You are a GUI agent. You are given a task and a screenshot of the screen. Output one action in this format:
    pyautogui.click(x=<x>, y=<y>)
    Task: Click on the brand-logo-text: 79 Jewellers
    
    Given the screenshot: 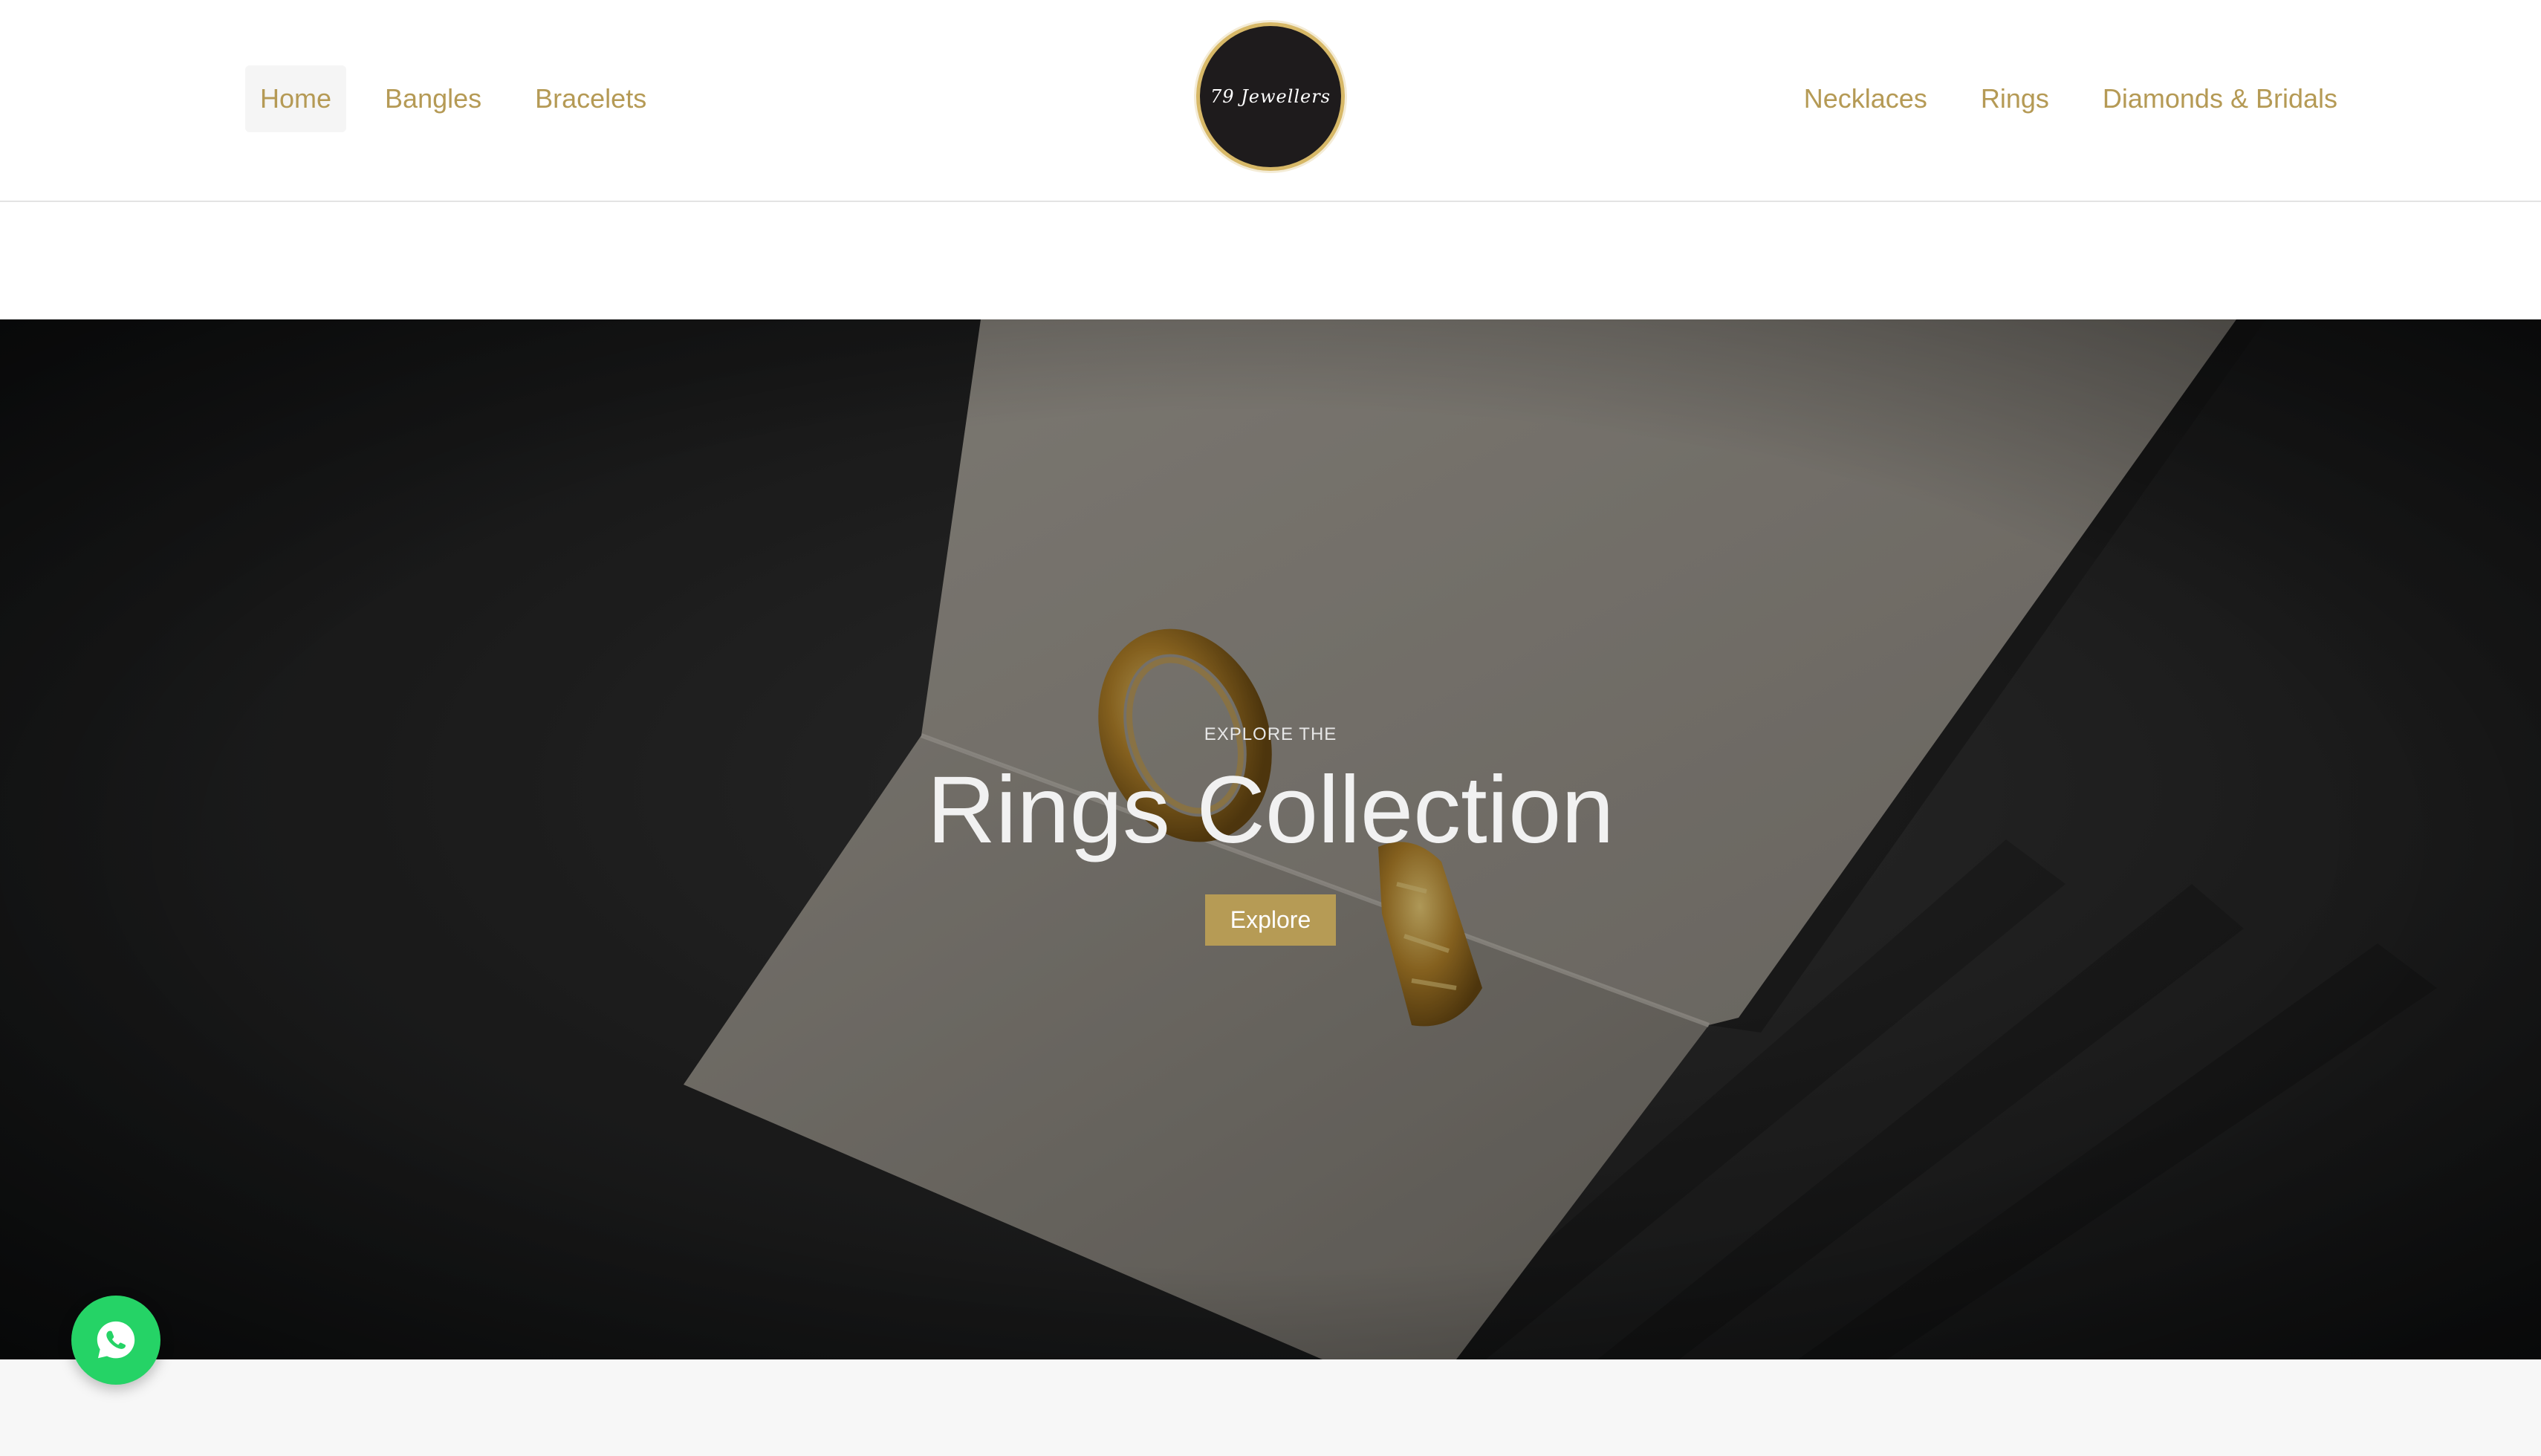 What is the action you would take?
    pyautogui.click(x=1270, y=97)
    